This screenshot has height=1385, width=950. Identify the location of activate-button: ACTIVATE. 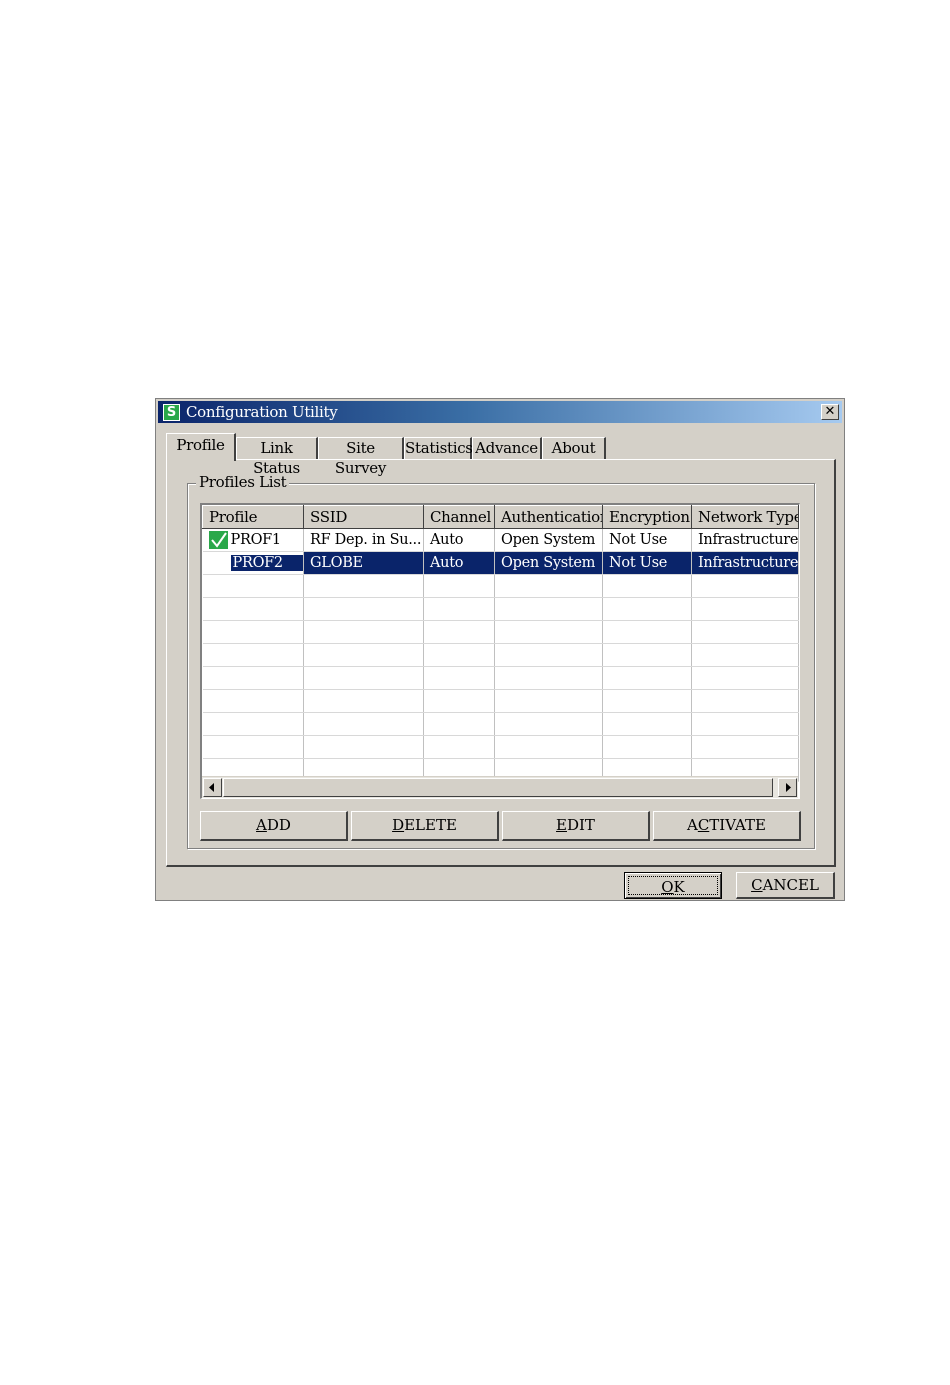
(727, 826).